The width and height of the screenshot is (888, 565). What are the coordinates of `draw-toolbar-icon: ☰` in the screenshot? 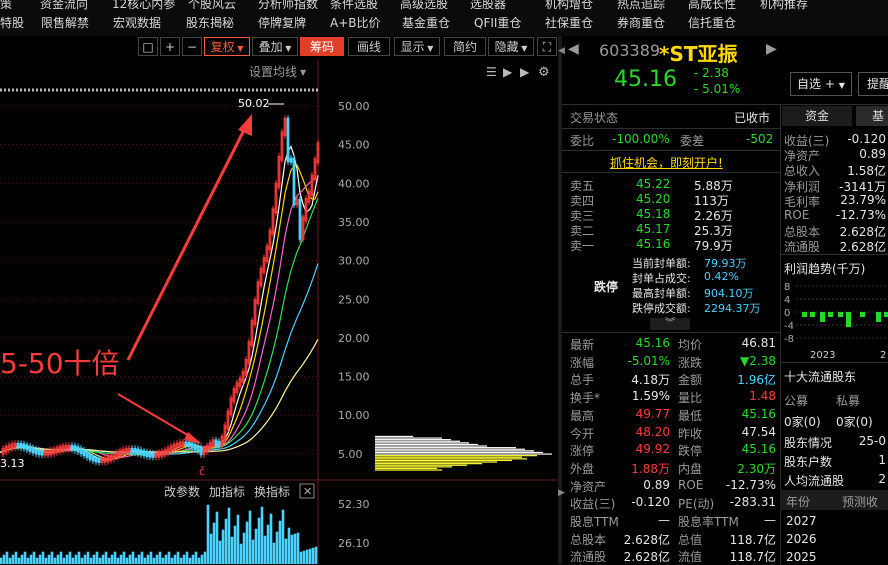 It's located at (491, 72).